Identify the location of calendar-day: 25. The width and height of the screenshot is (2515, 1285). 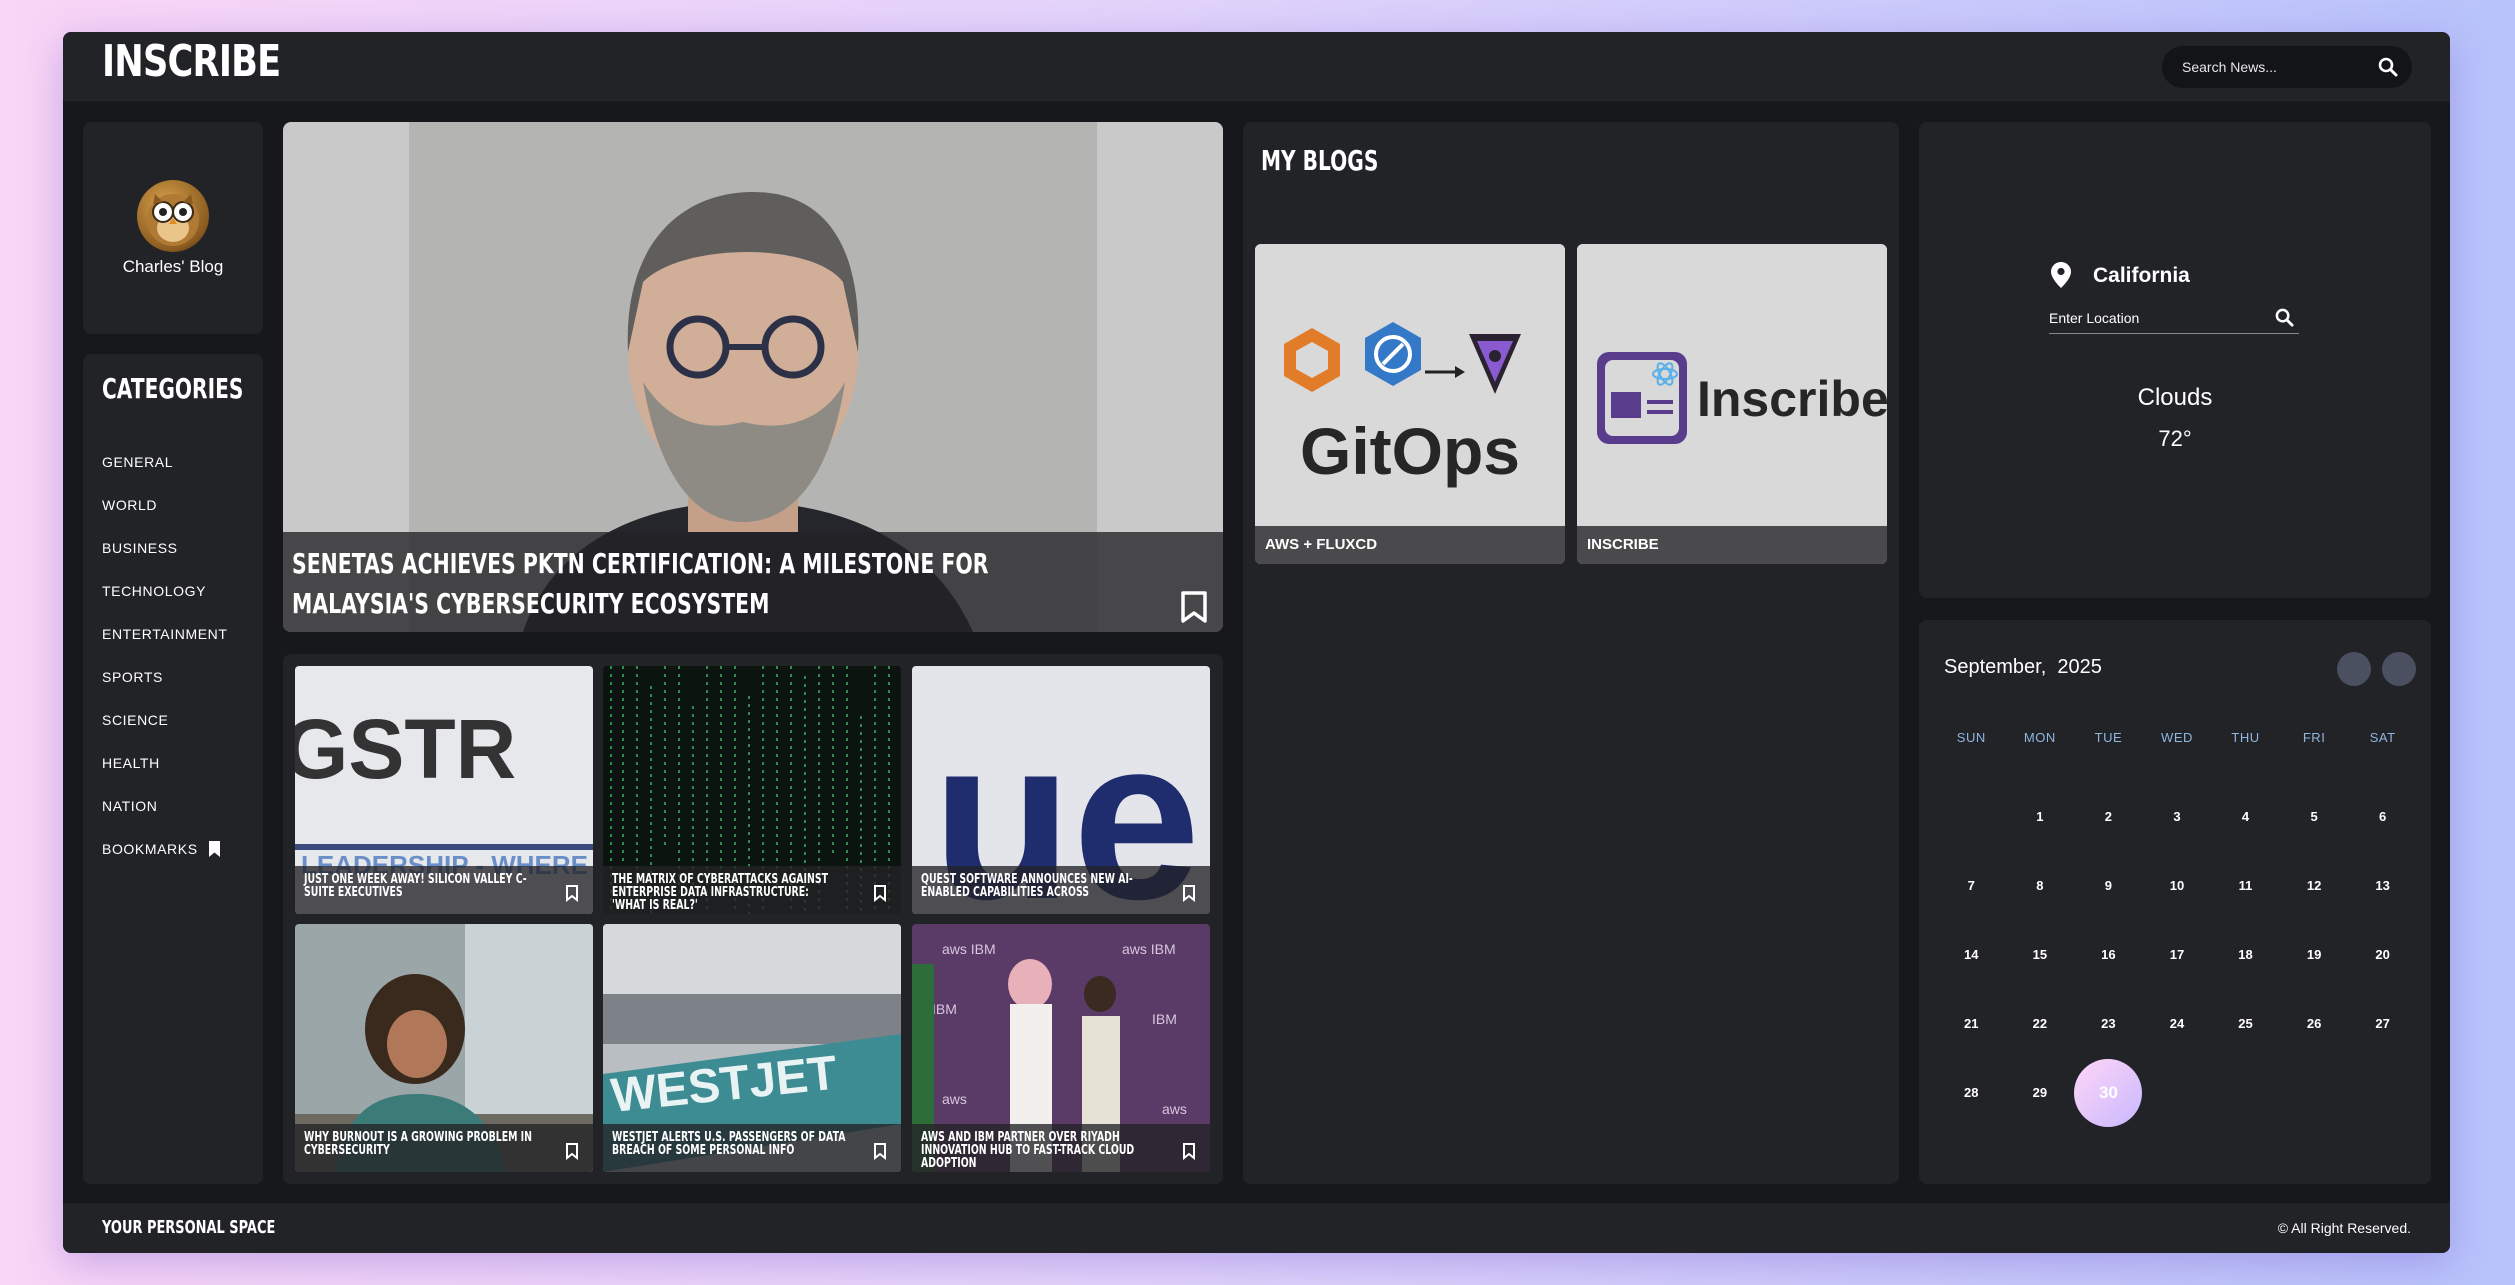
(2245, 1023).